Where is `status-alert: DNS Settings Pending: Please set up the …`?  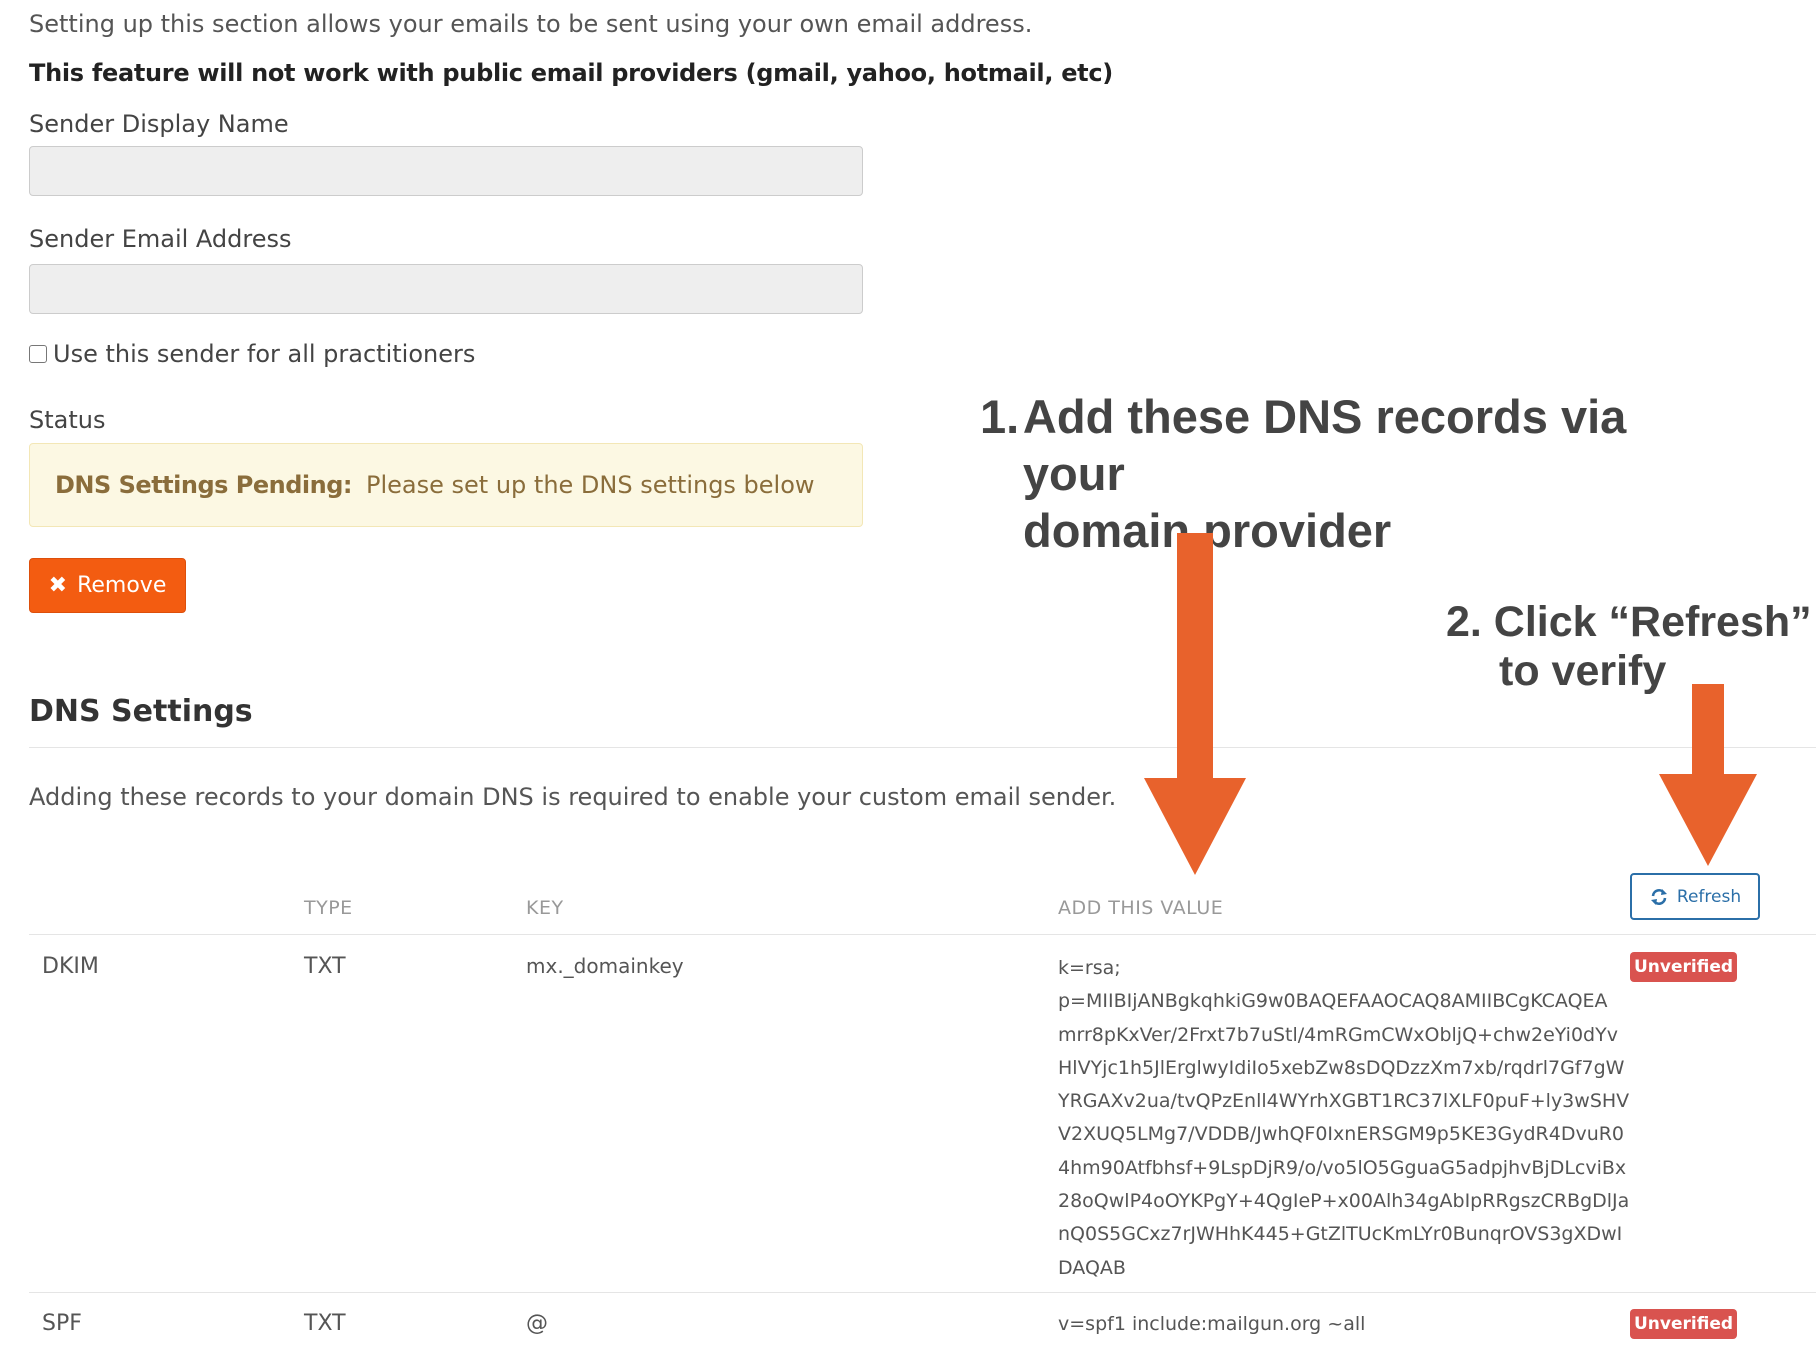
status-alert: DNS Settings Pending: Please set up the … is located at coordinates (446, 485).